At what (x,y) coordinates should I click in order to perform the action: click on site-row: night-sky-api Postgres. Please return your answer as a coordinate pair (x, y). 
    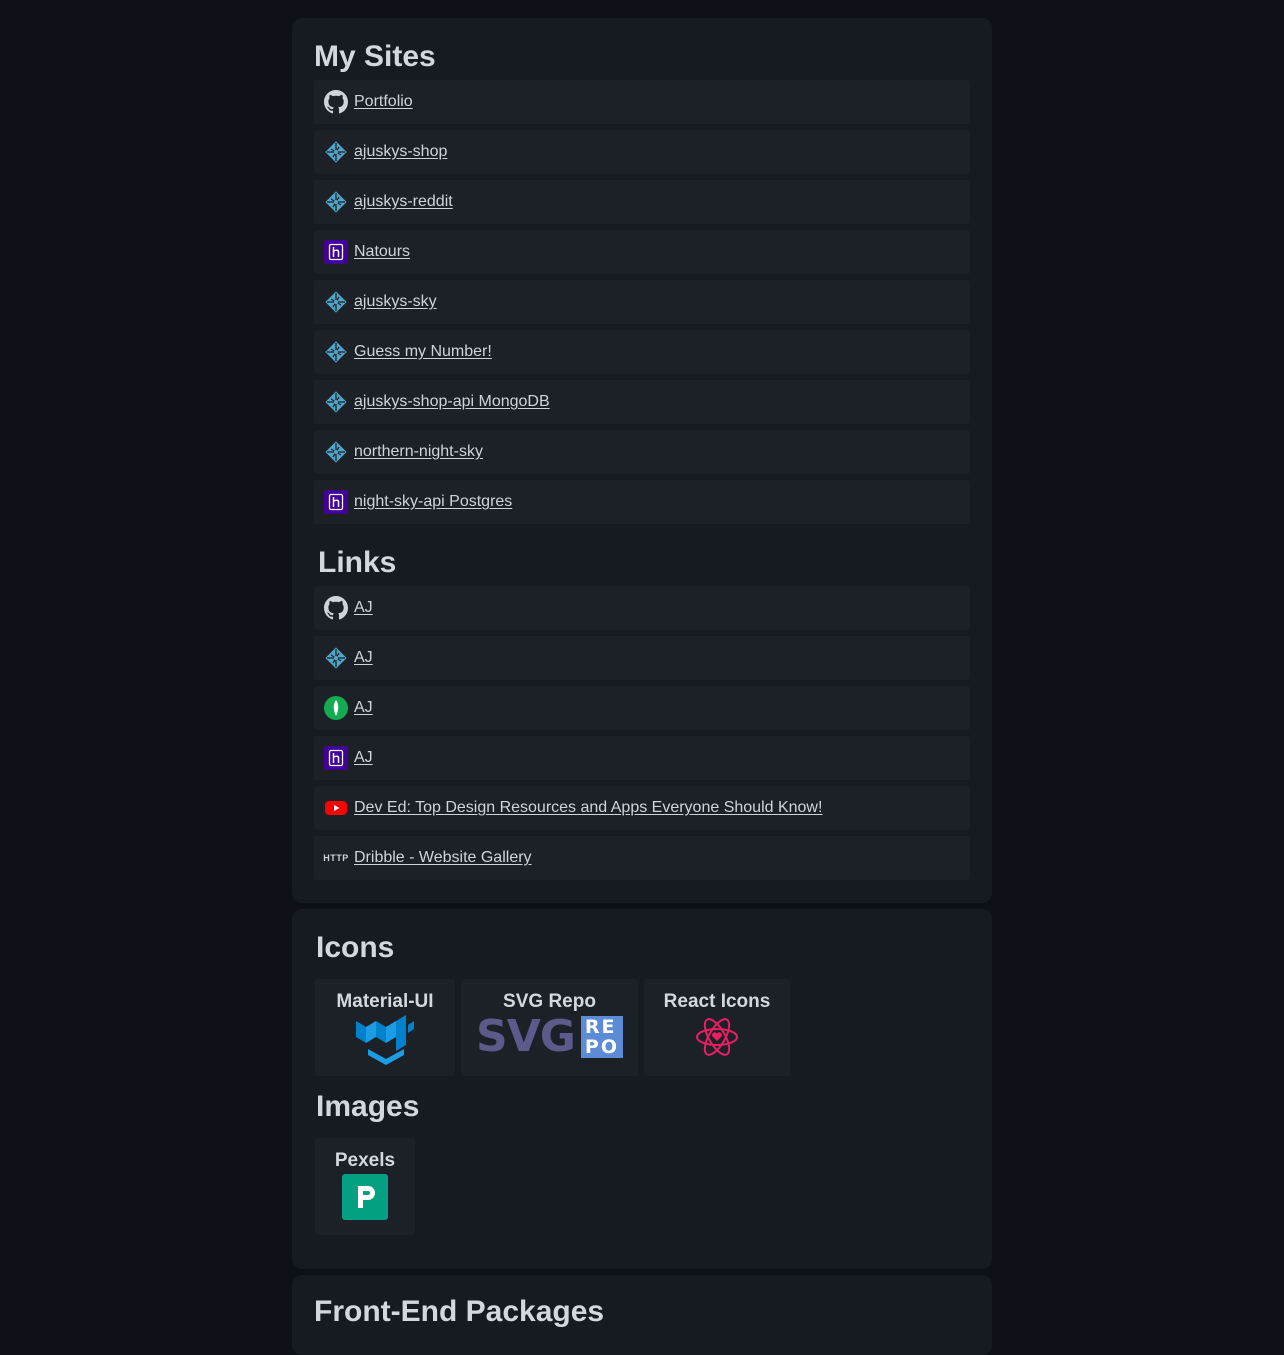
    Looking at the image, I should click on (642, 502).